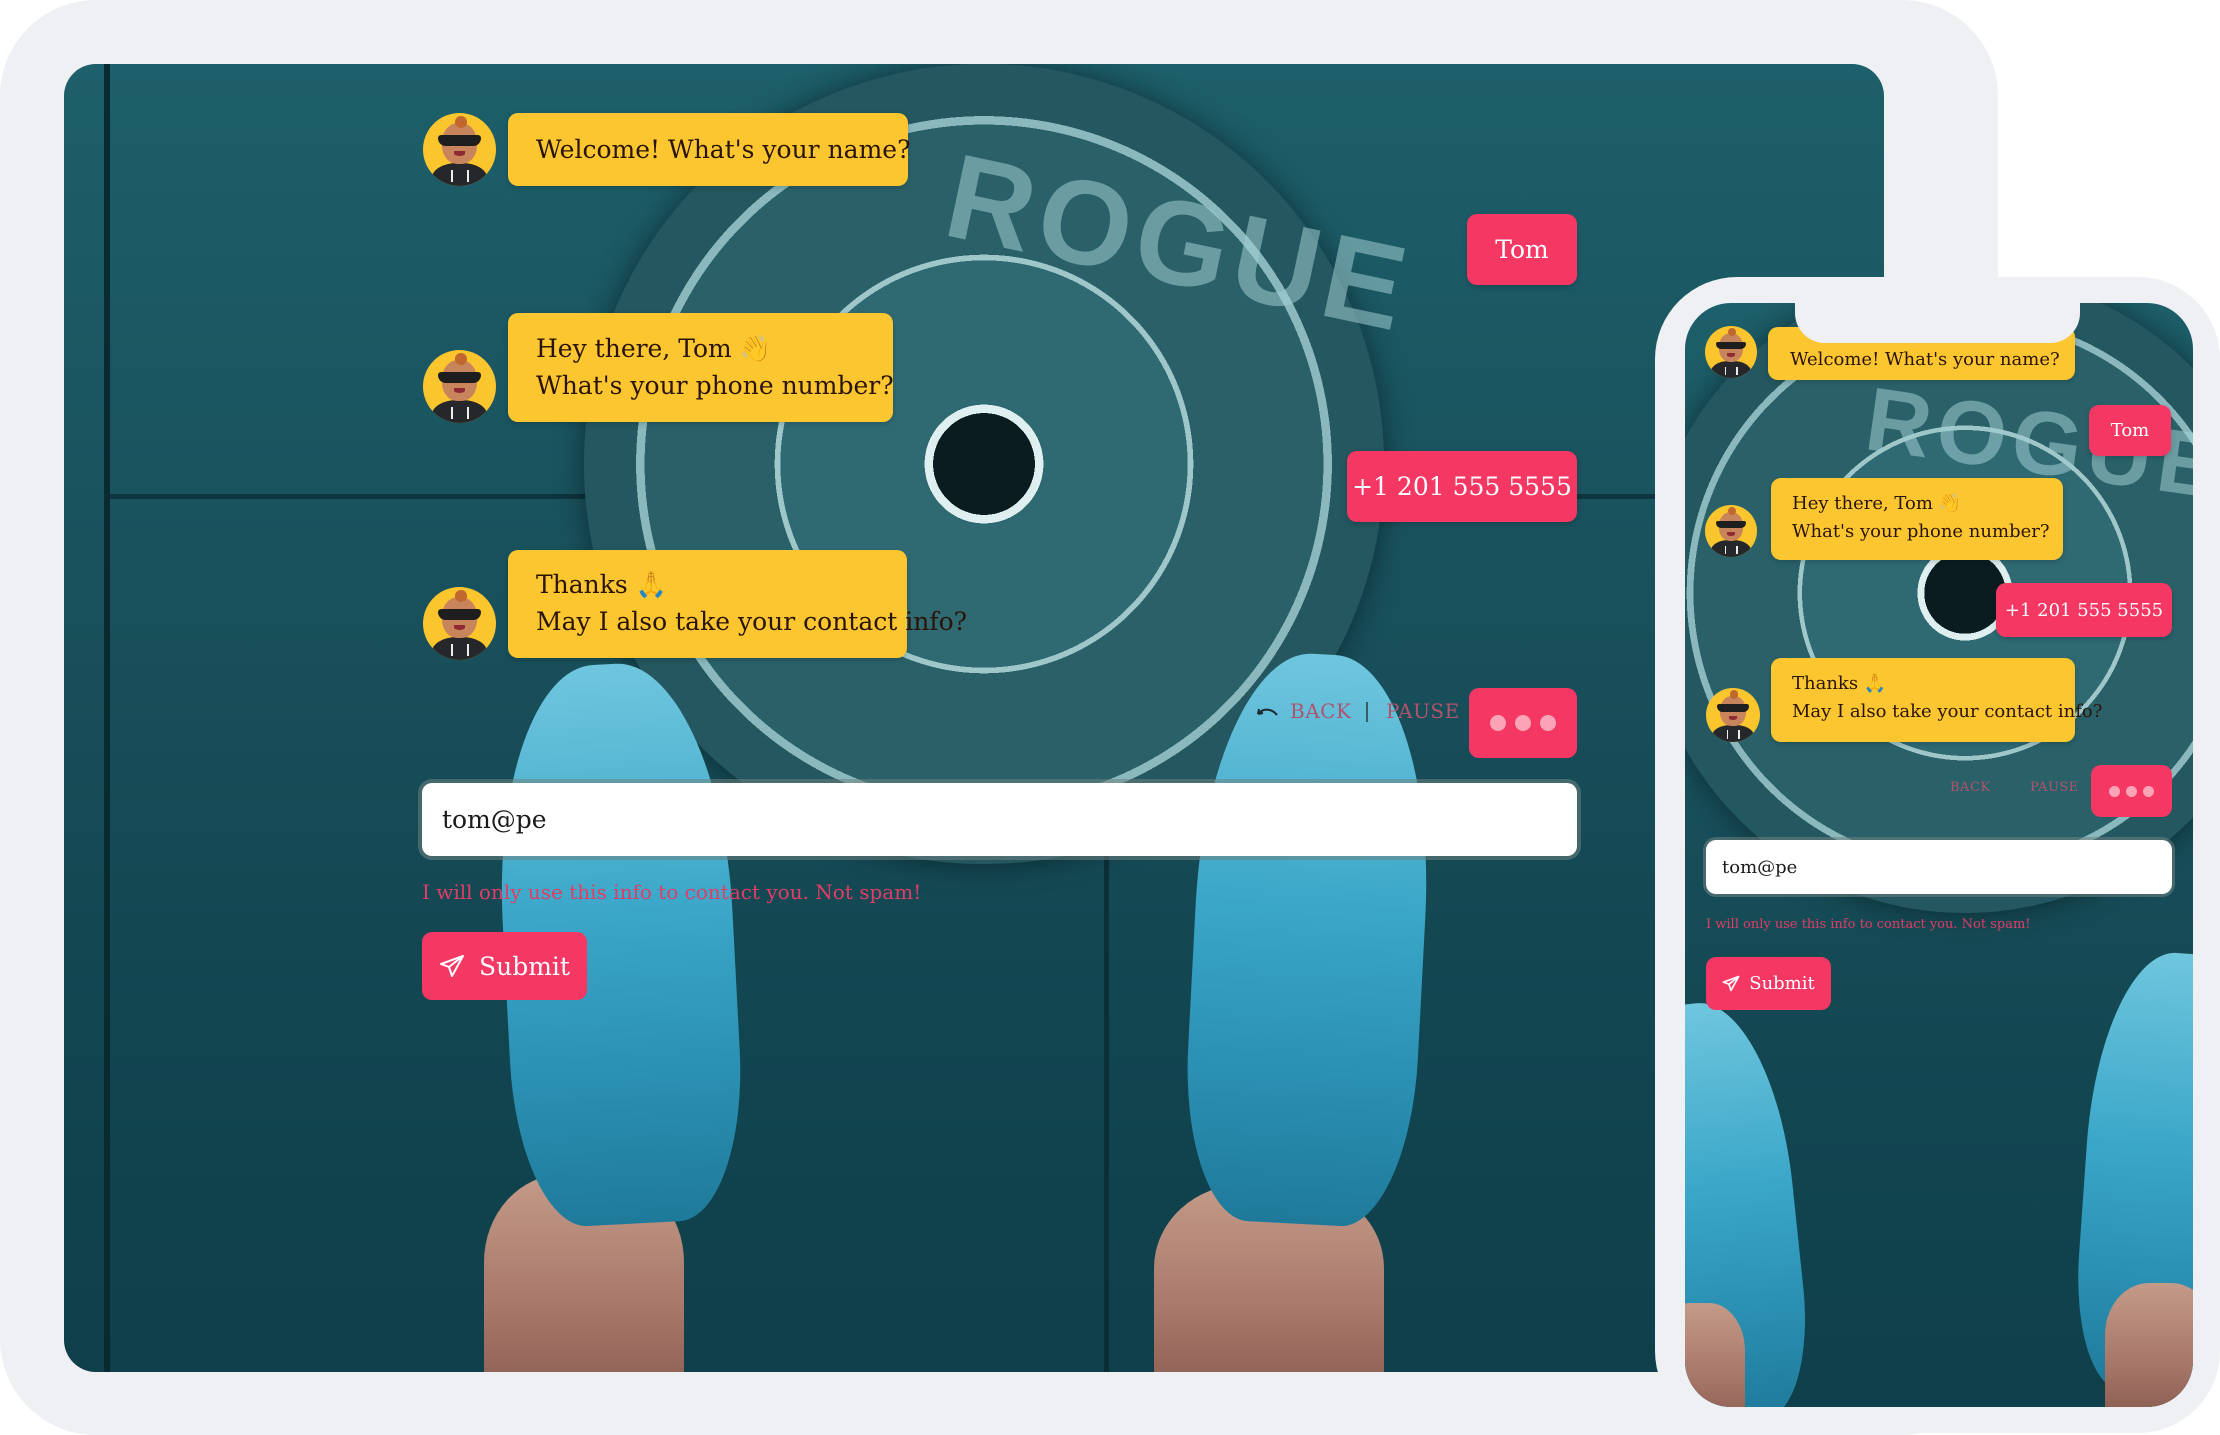 The height and width of the screenshot is (1435, 2220). What do you see at coordinates (1267, 713) in the screenshot?
I see `arrow-back-icon` at bounding box center [1267, 713].